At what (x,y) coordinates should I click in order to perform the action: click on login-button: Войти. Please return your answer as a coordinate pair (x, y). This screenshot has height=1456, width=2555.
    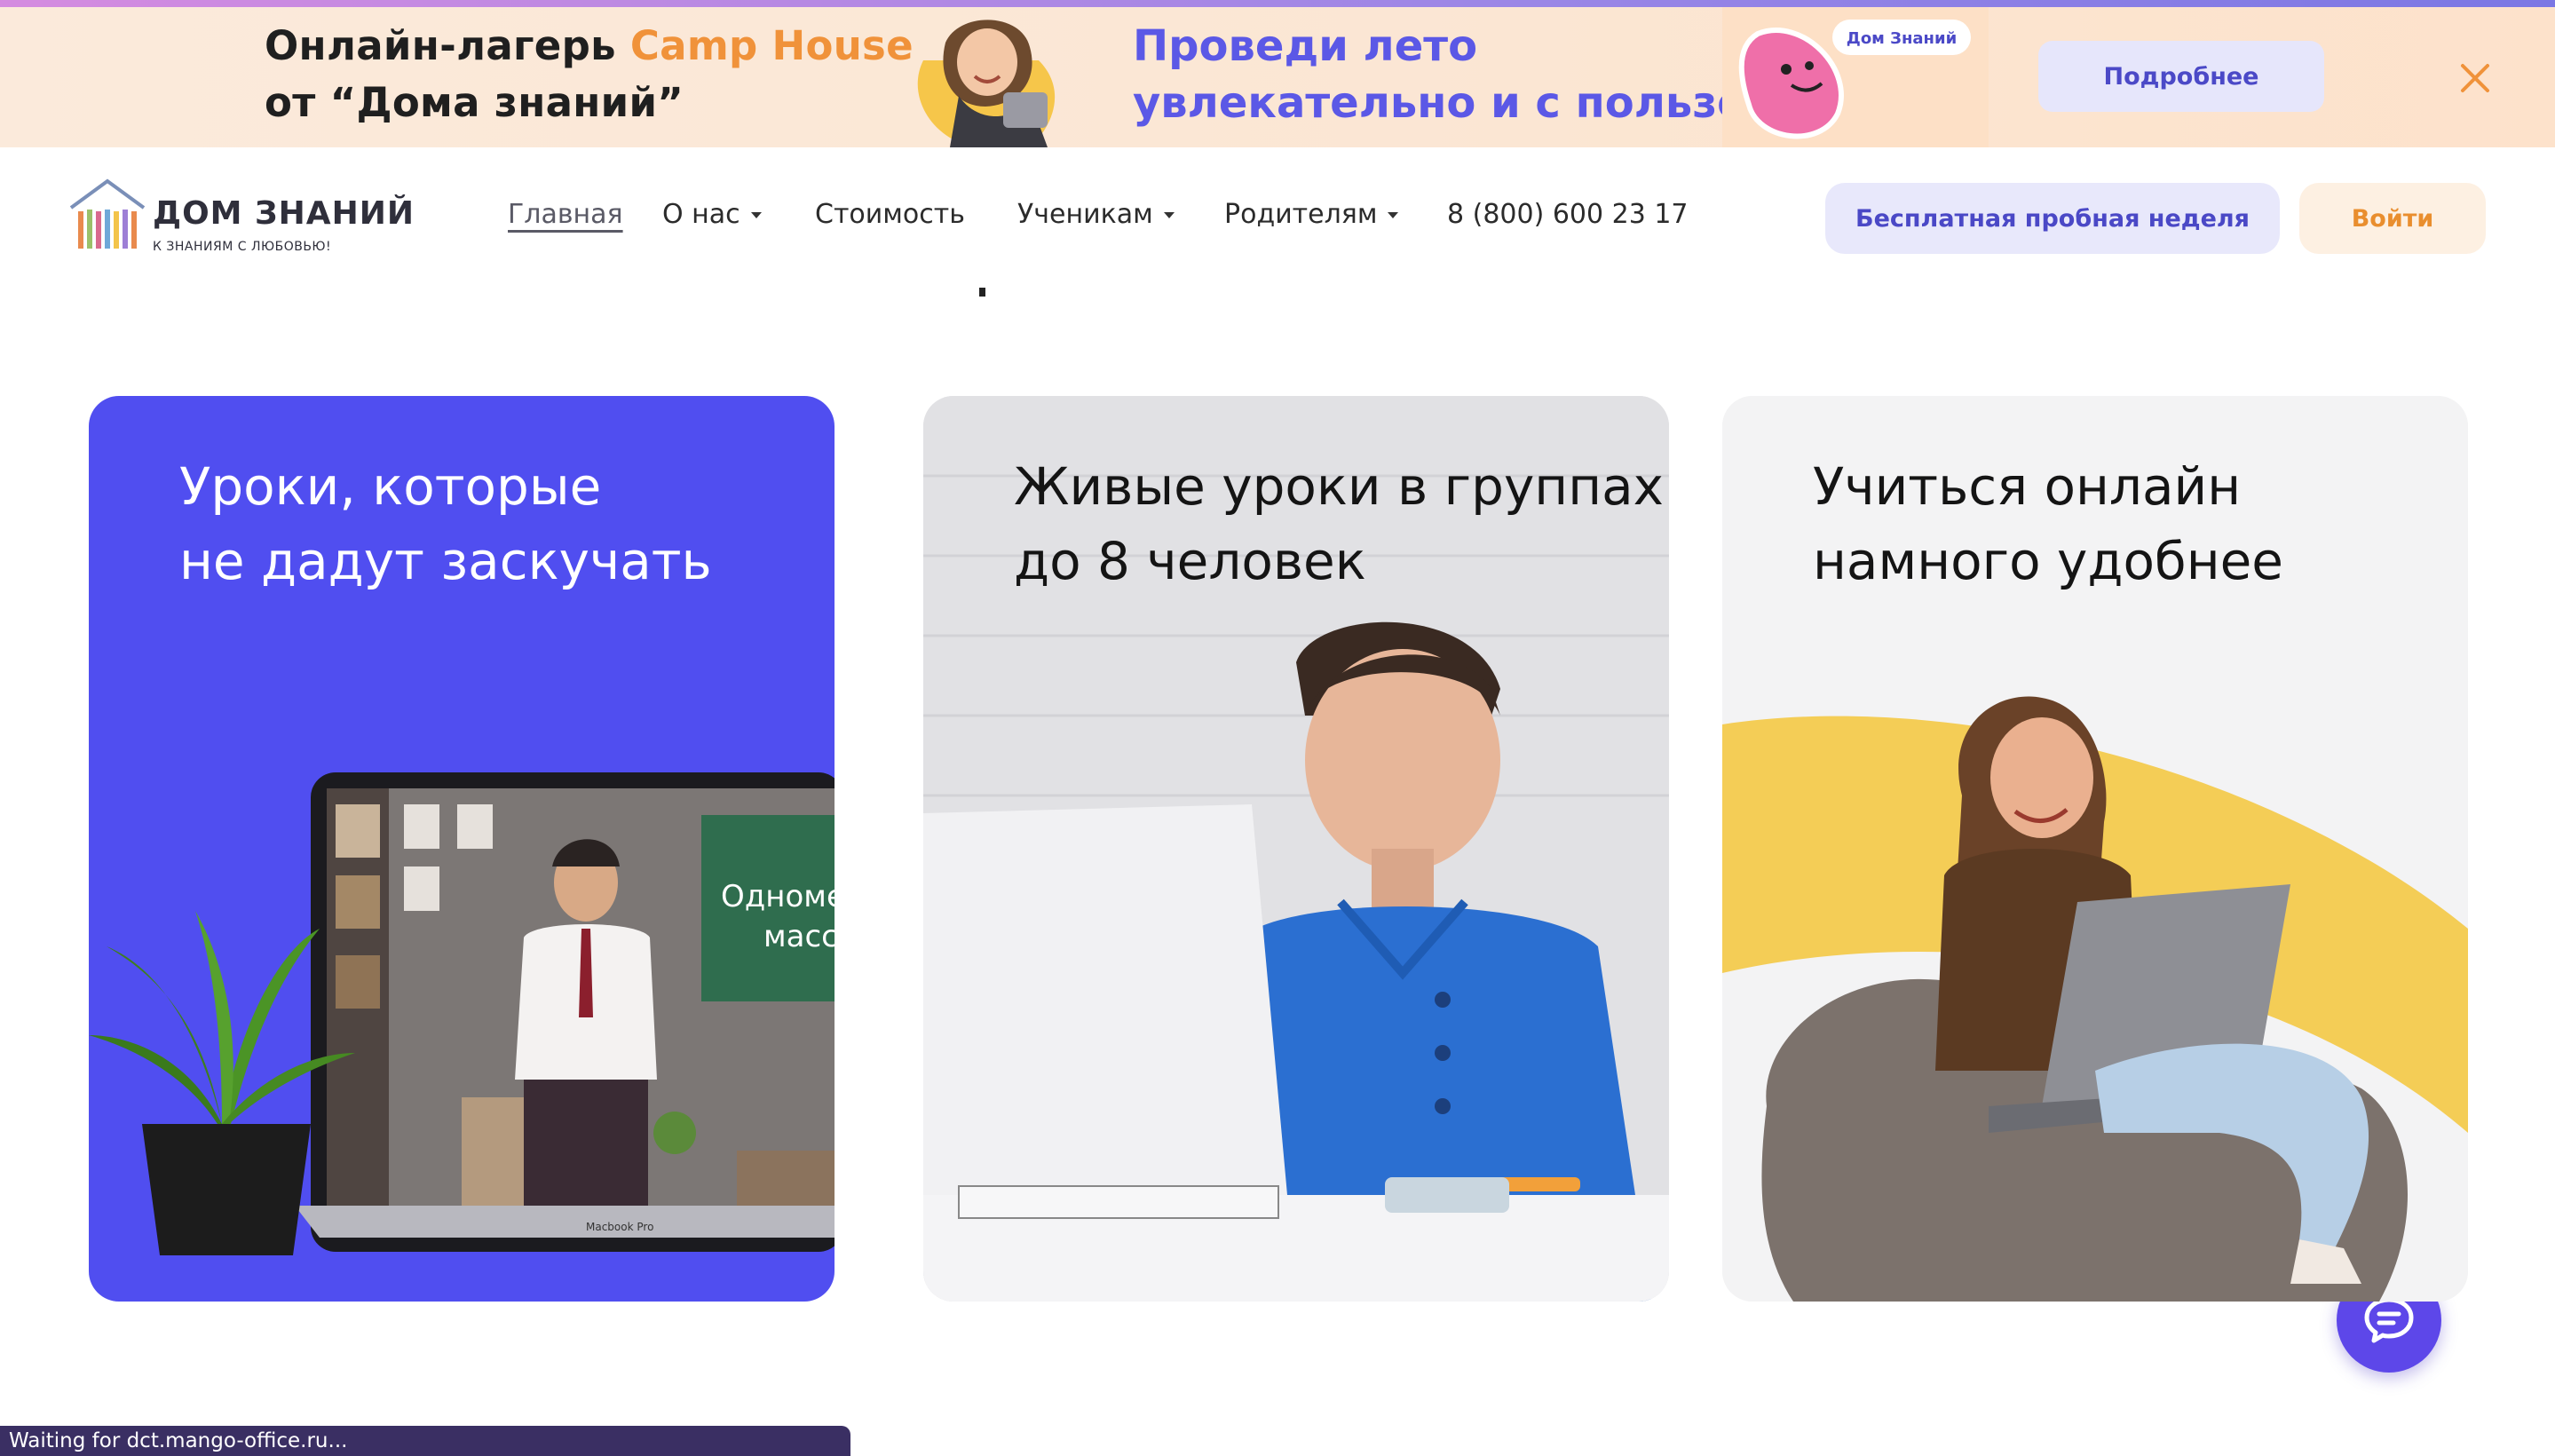
    Looking at the image, I should click on (2392, 218).